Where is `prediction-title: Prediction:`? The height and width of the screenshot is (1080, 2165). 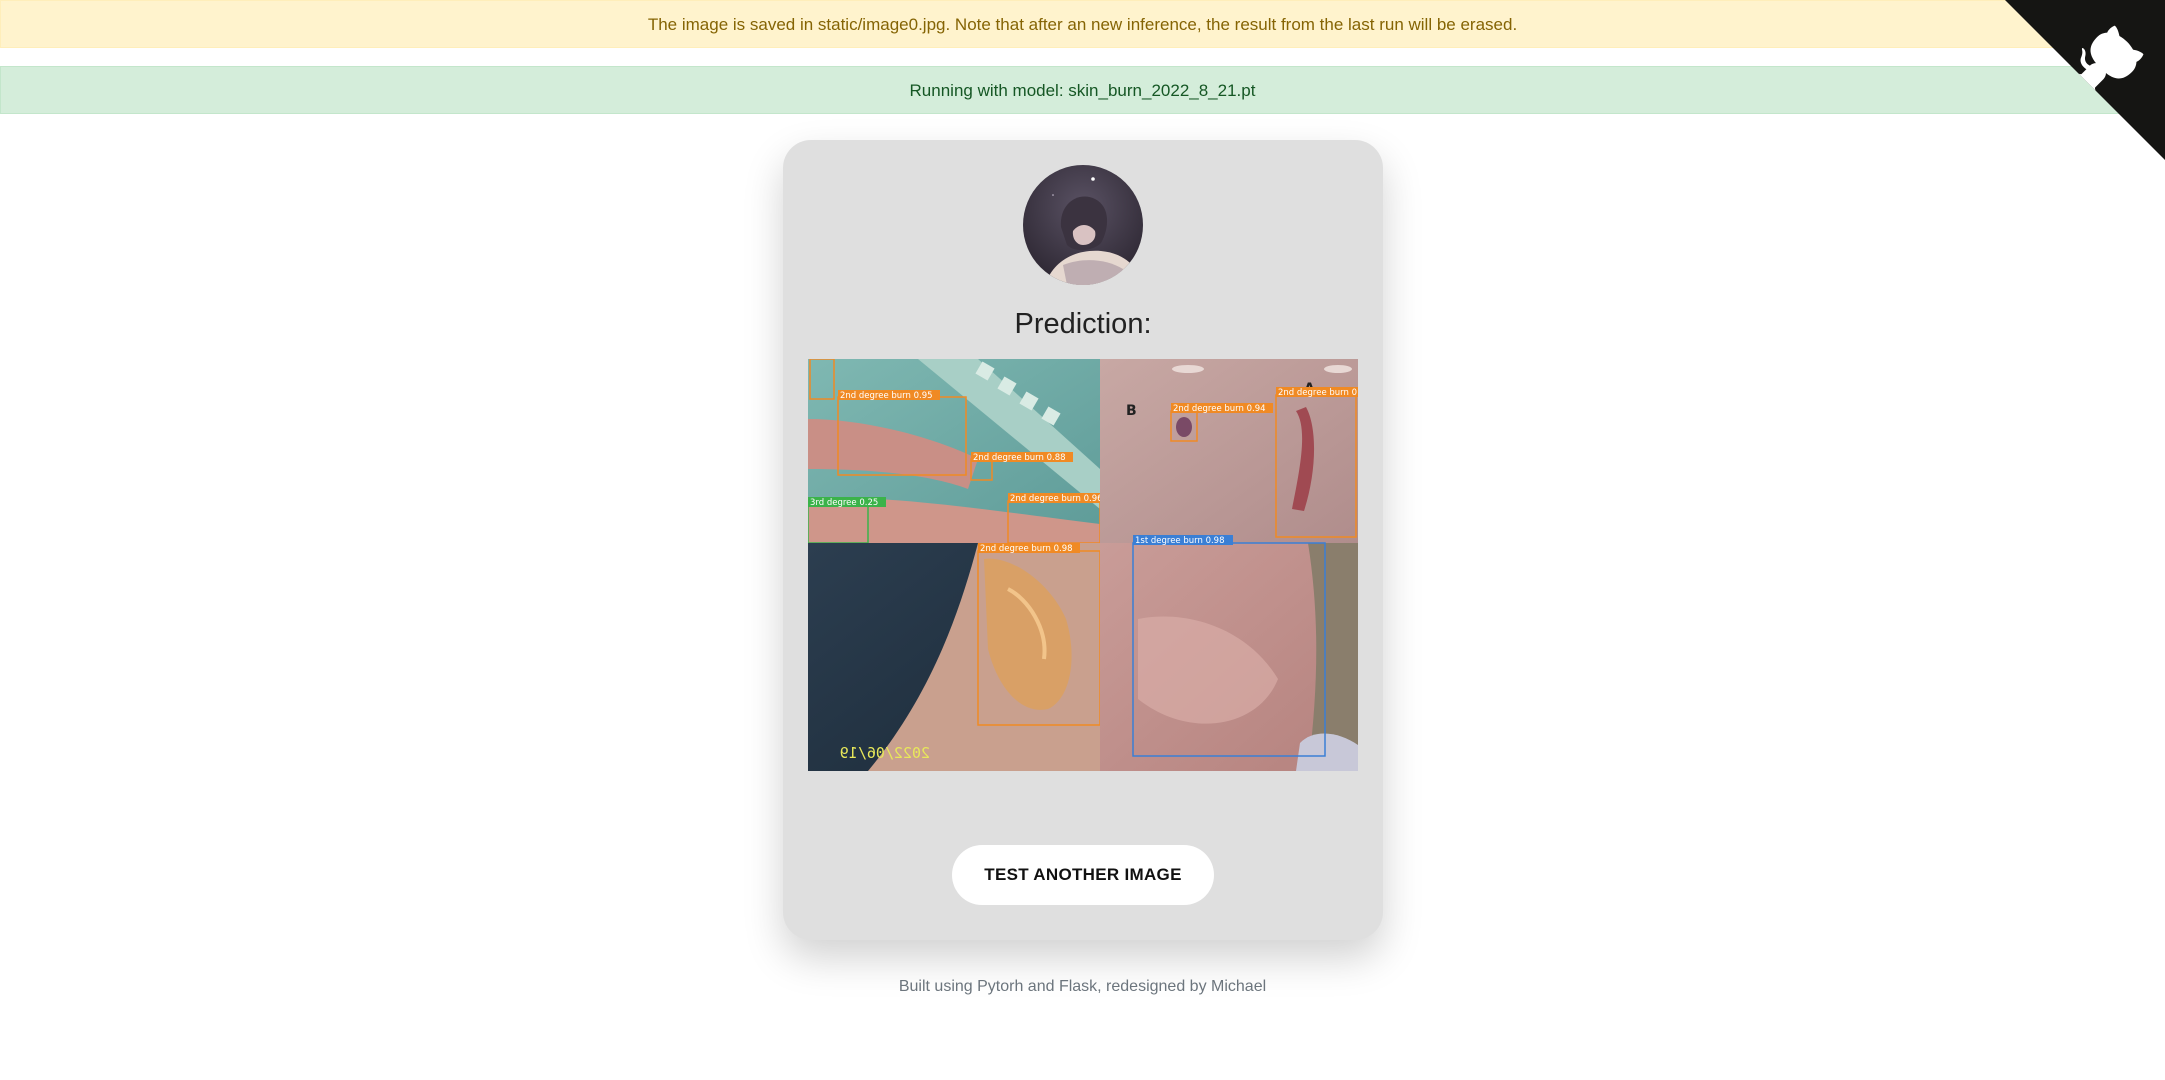 prediction-title: Prediction: is located at coordinates (1083, 324).